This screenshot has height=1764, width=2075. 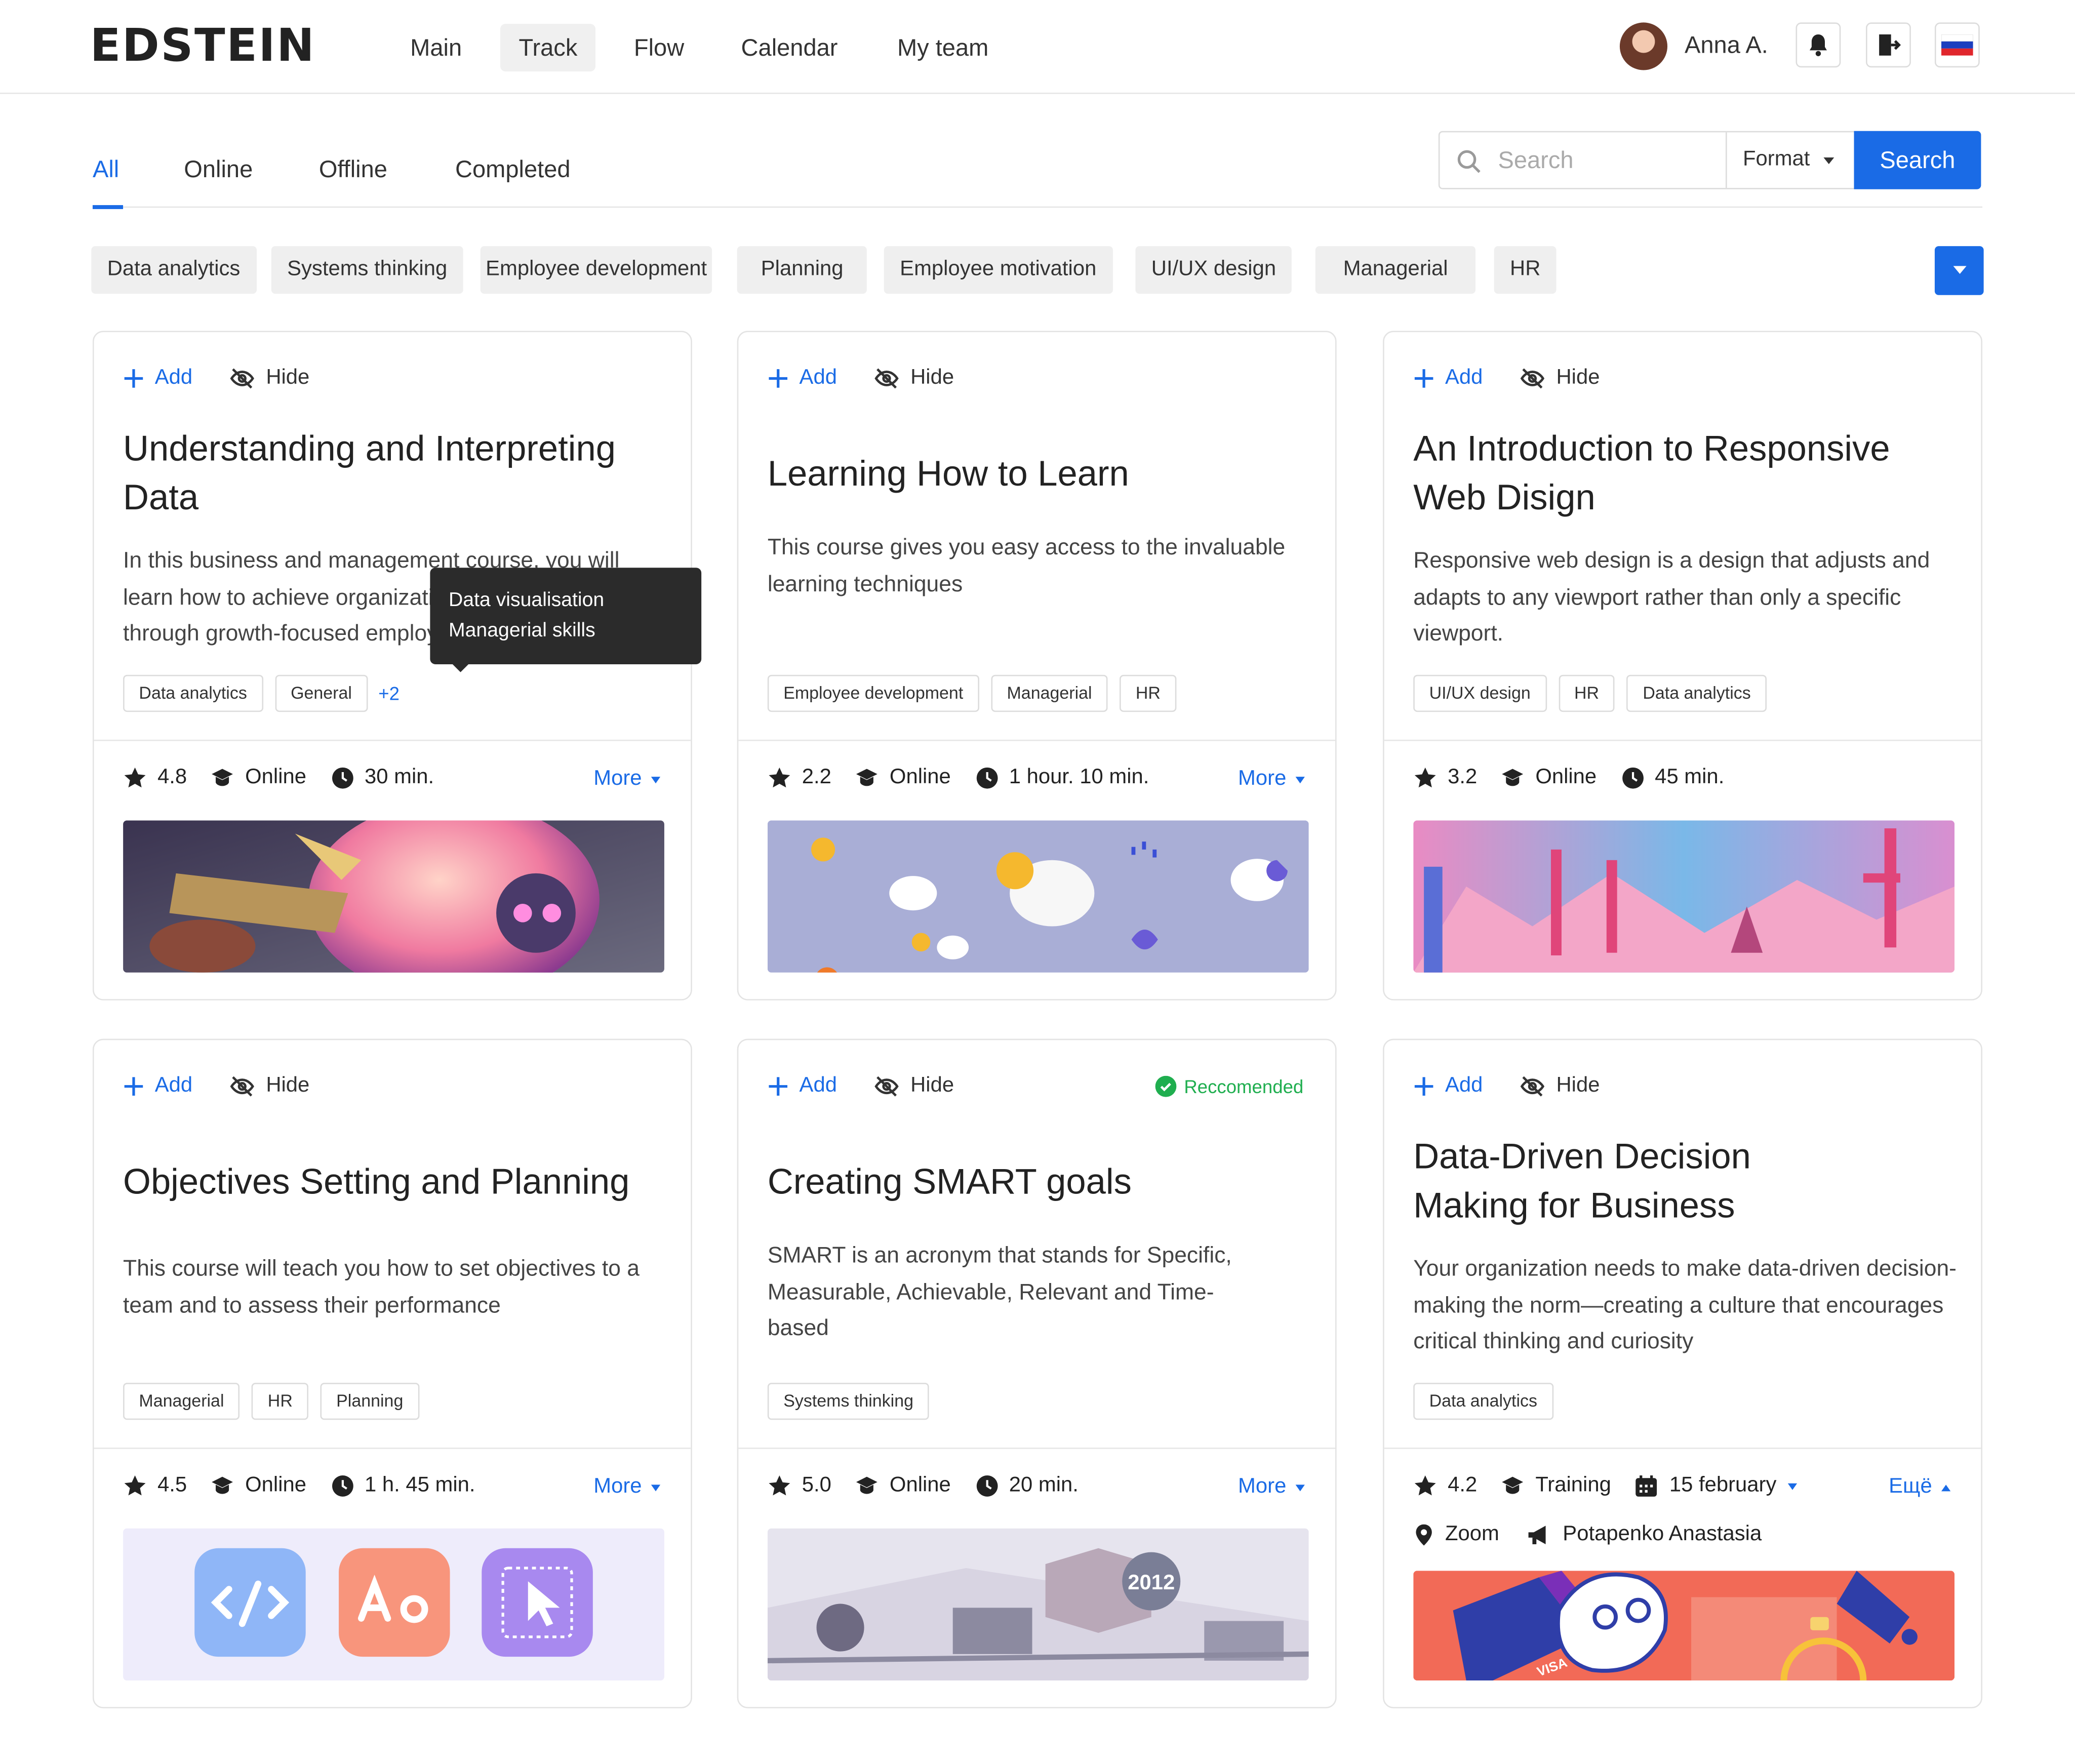 I want to click on tab-online: Online, so click(x=218, y=170).